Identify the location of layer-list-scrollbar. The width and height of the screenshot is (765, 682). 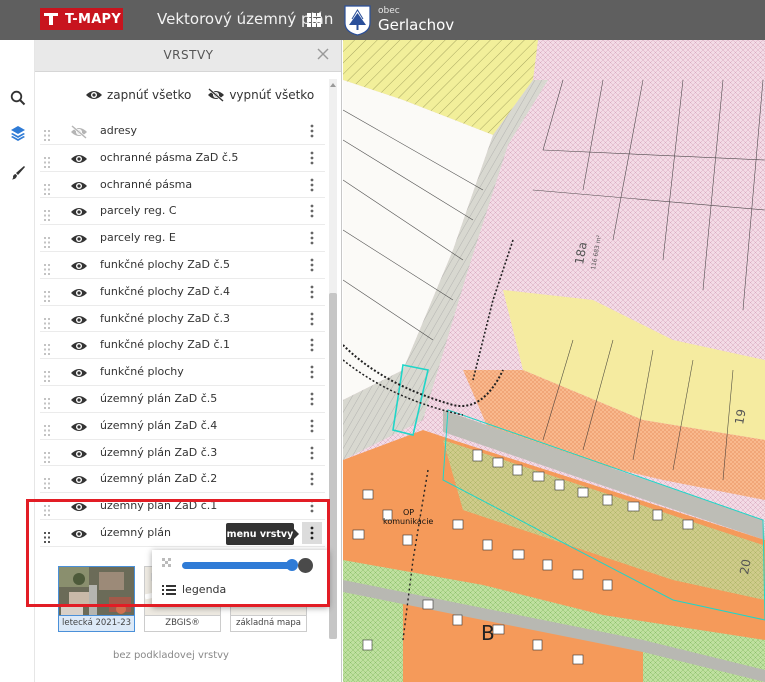
(333, 359).